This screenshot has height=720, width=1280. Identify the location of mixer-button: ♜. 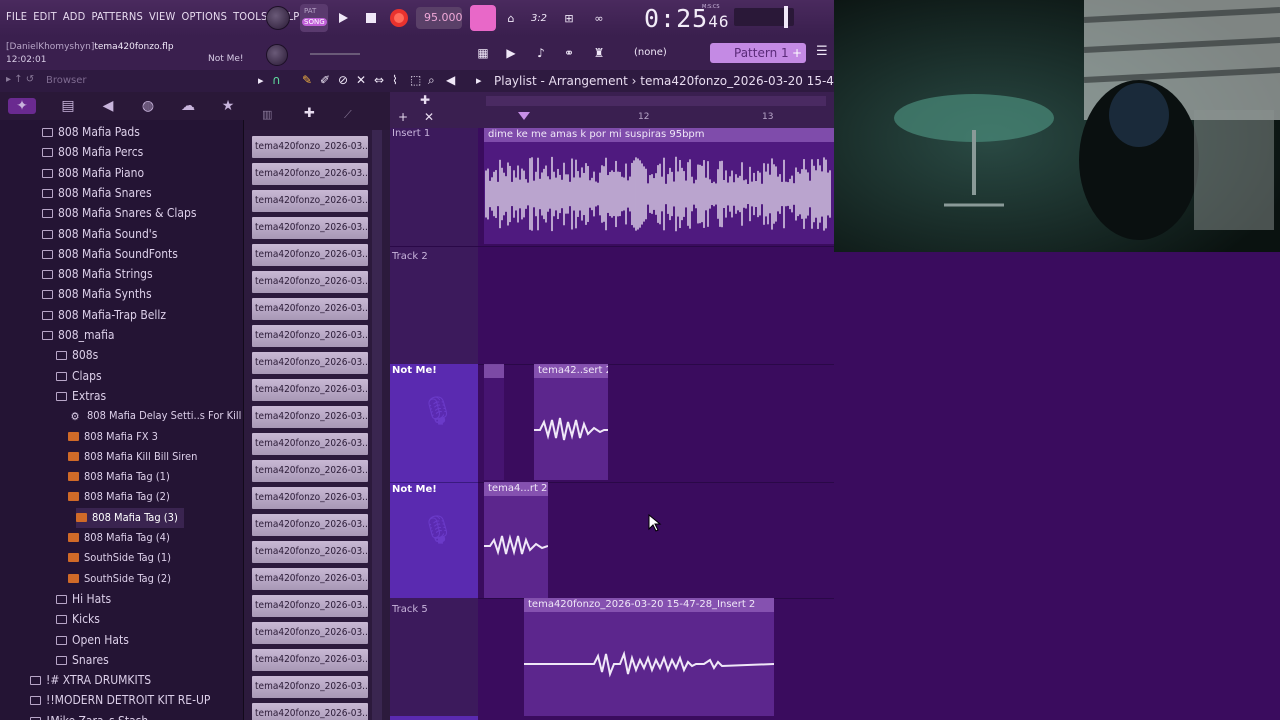
(599, 53).